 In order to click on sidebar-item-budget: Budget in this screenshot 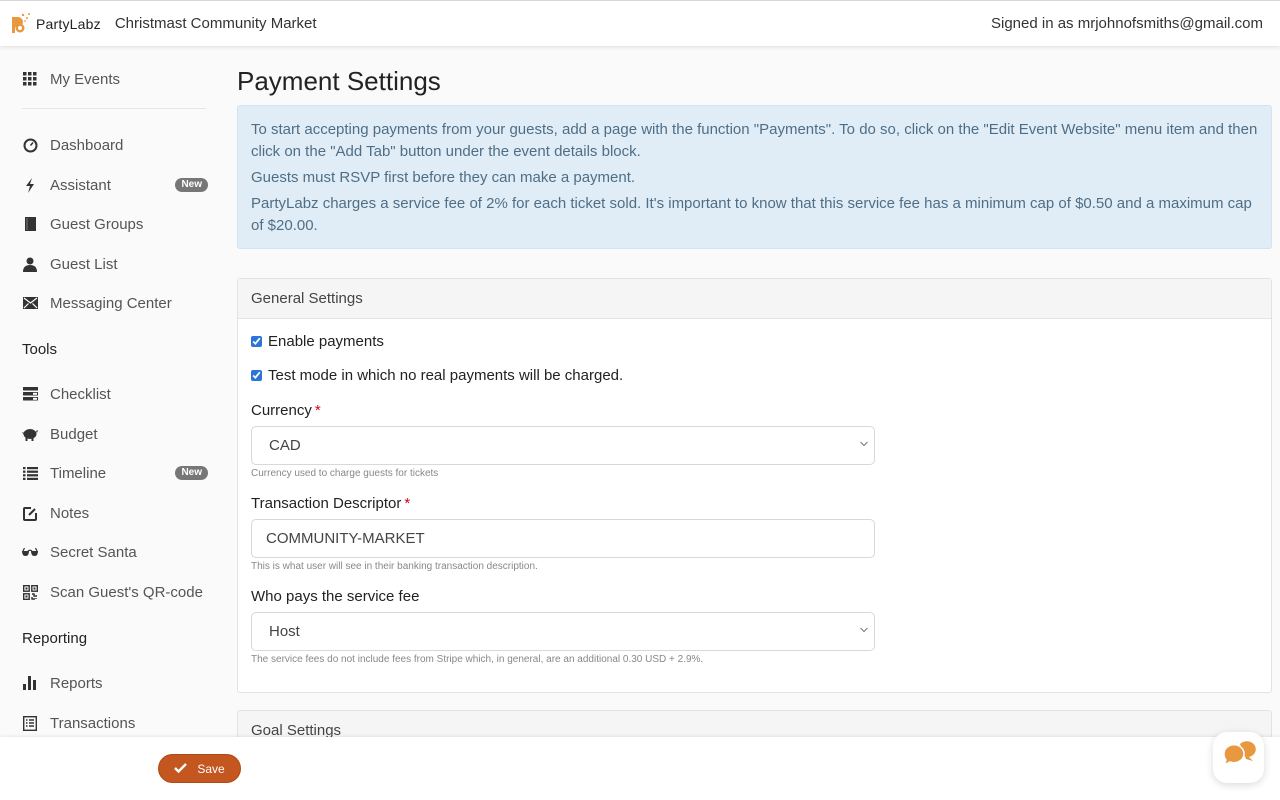, I will do `click(115, 434)`.